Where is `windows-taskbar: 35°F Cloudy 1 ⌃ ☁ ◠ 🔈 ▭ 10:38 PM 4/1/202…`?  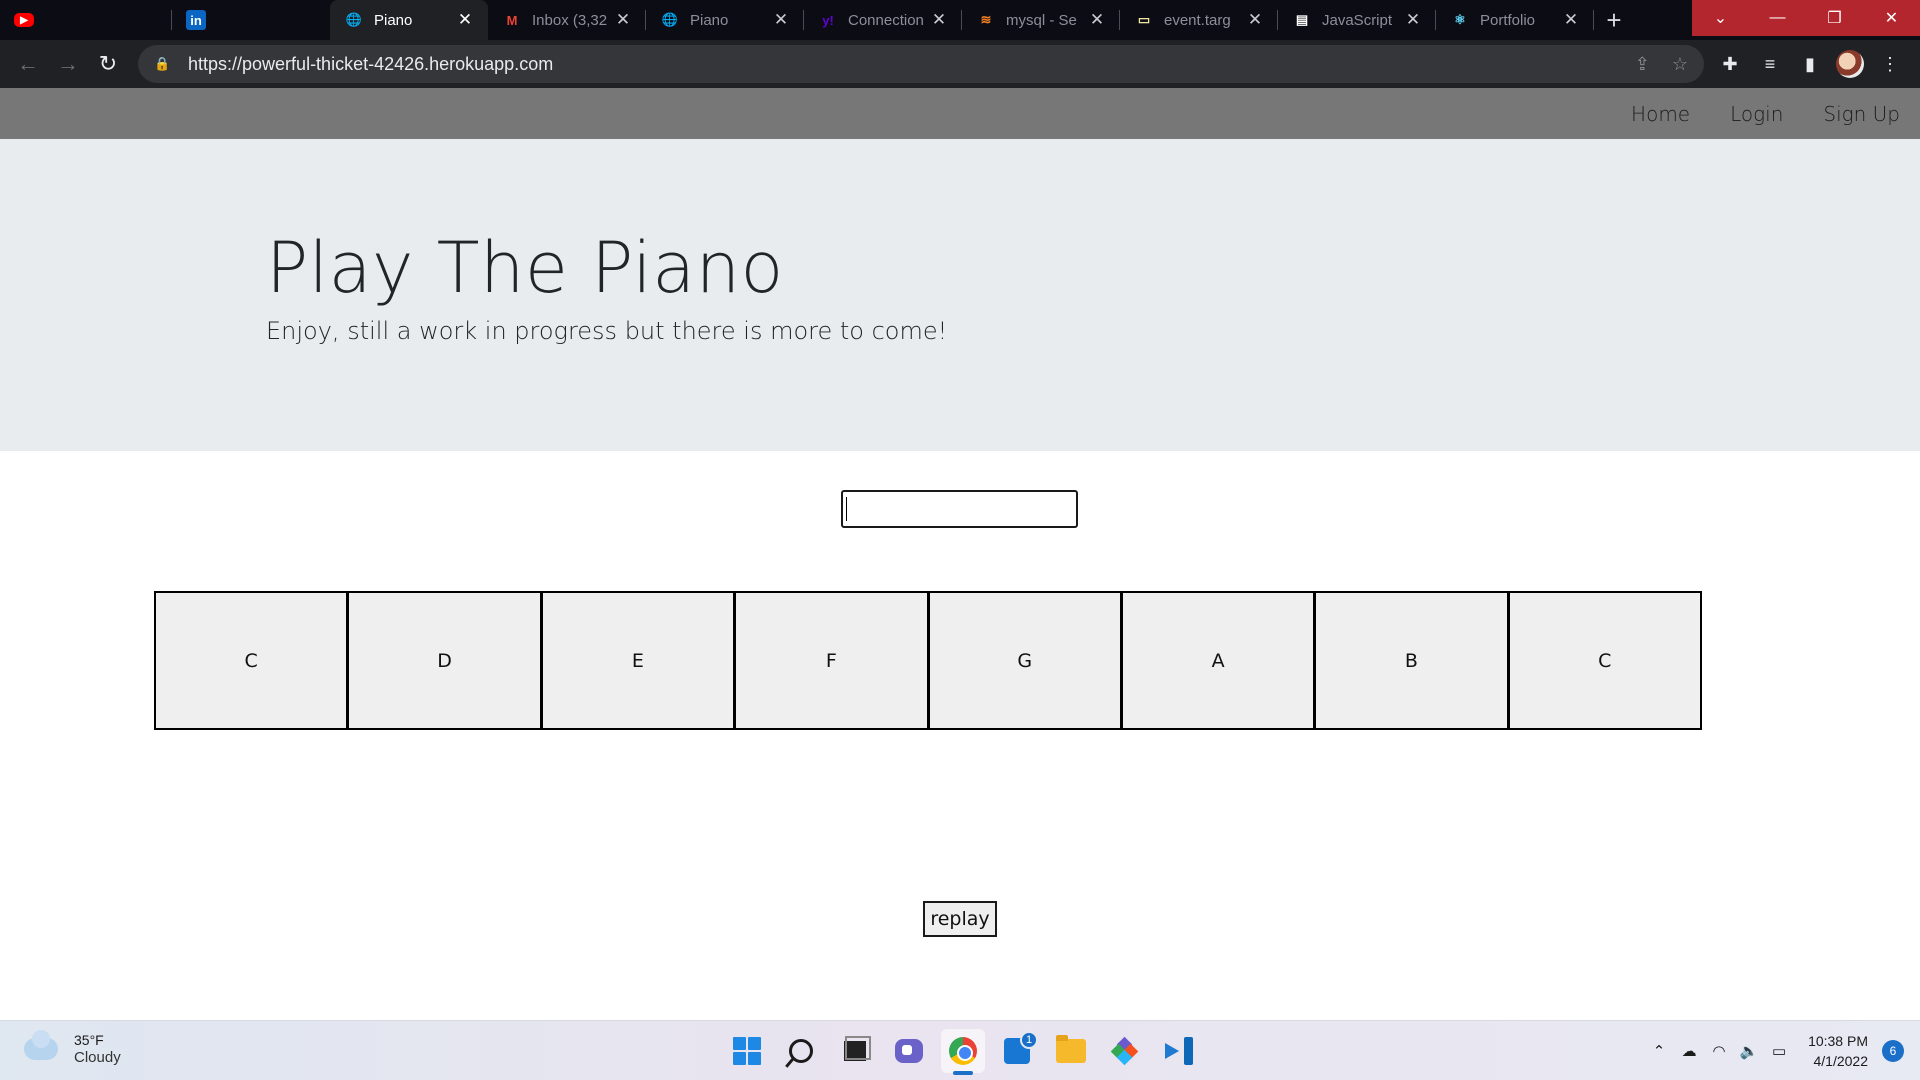
windows-taskbar: 35°F Cloudy 1 ⌃ ☁ ◠ 🔈 ▭ 10:38 PM 4/1/202… is located at coordinates (960, 1050).